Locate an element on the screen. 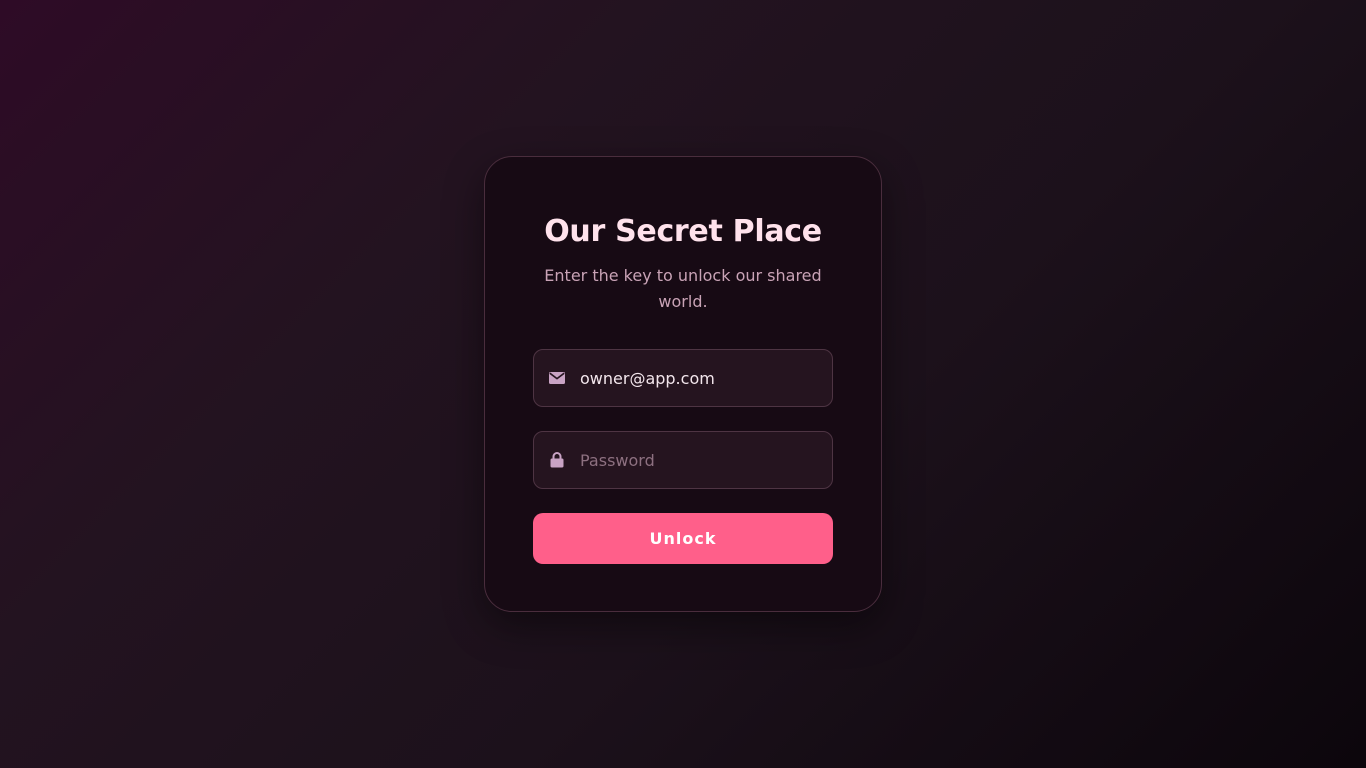  page-title: Our Secret Place is located at coordinates (683, 231).